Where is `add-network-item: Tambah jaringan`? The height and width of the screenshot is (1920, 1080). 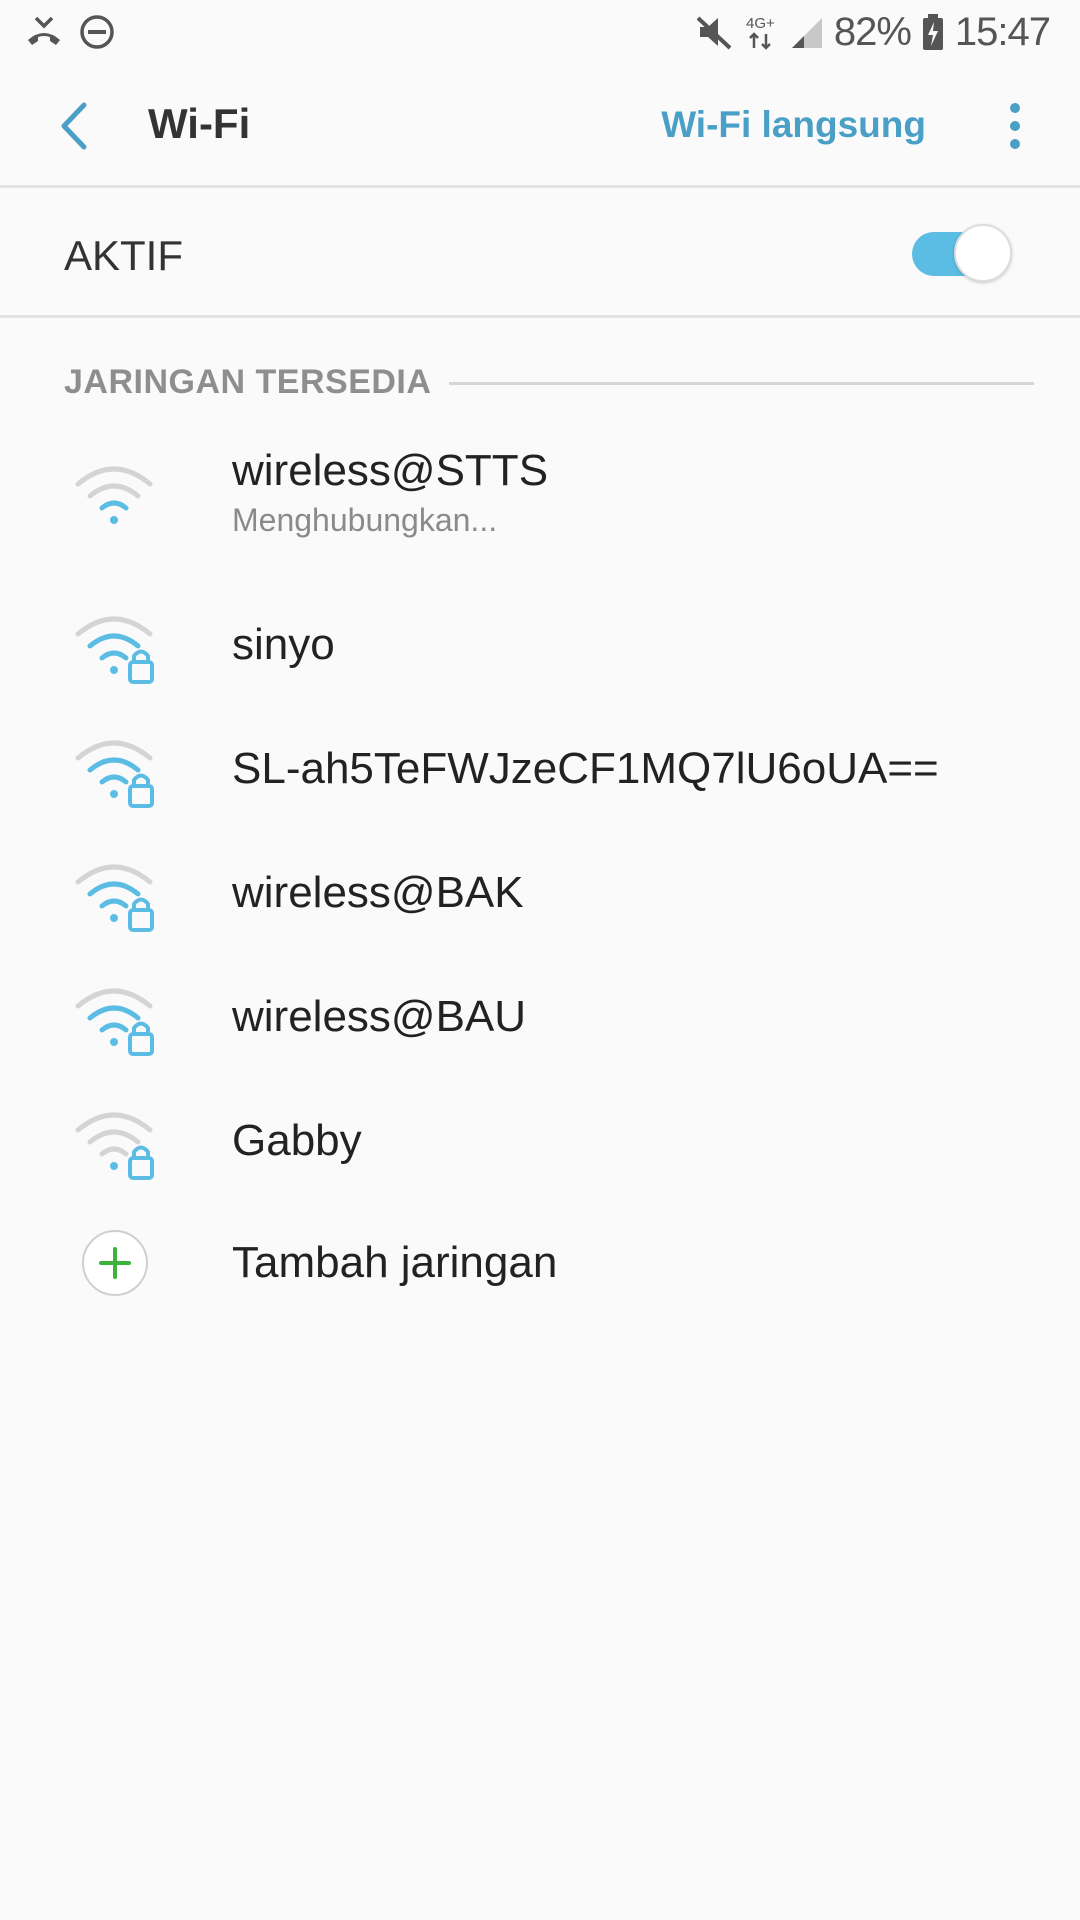 add-network-item: Tambah jaringan is located at coordinates (540, 1262).